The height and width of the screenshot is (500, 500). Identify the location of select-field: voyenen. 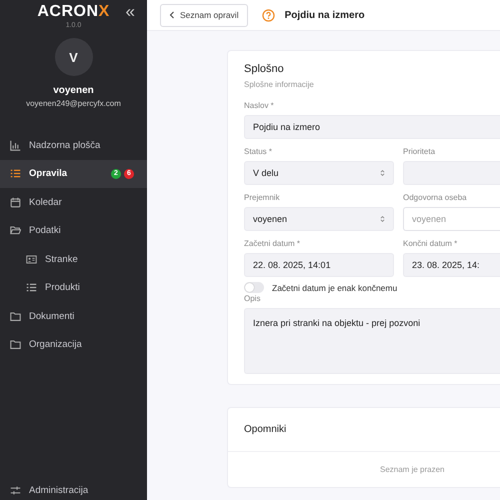
(319, 219).